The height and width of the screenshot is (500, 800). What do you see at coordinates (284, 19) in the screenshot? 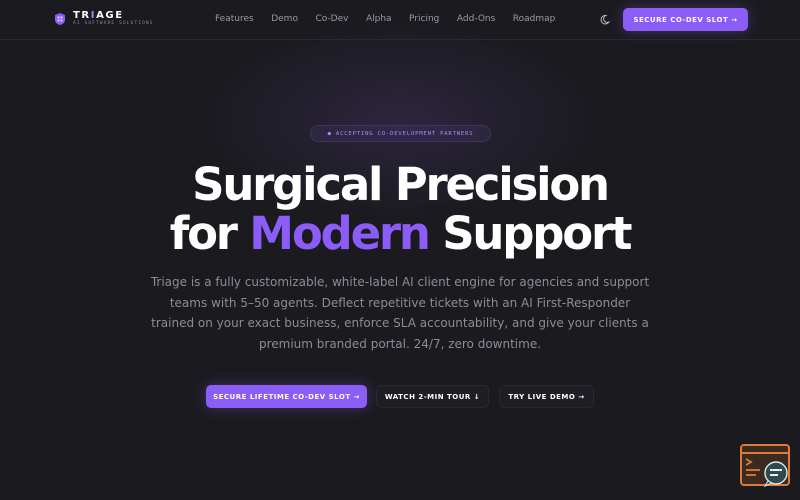
I see `nav-item-demo: Demo` at bounding box center [284, 19].